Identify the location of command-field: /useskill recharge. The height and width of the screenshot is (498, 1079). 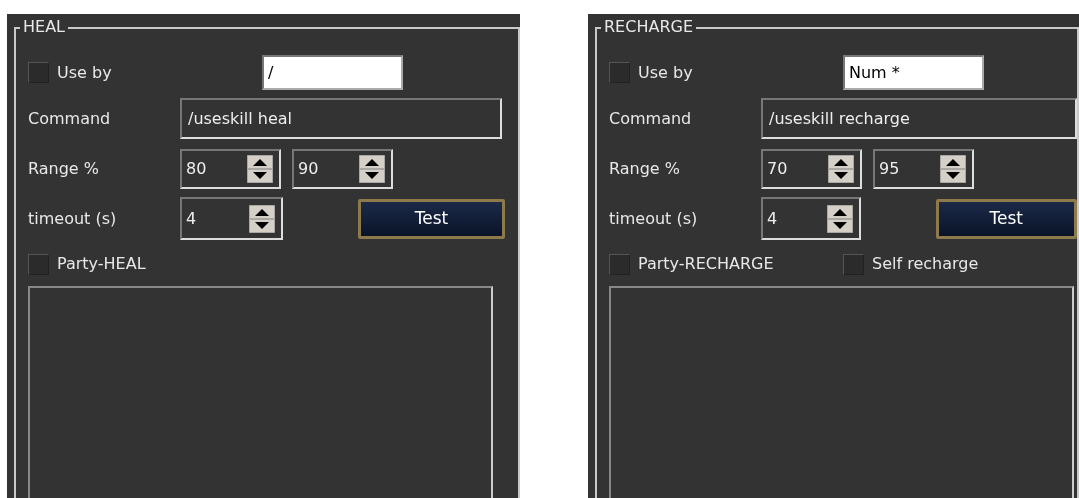
(919, 118).